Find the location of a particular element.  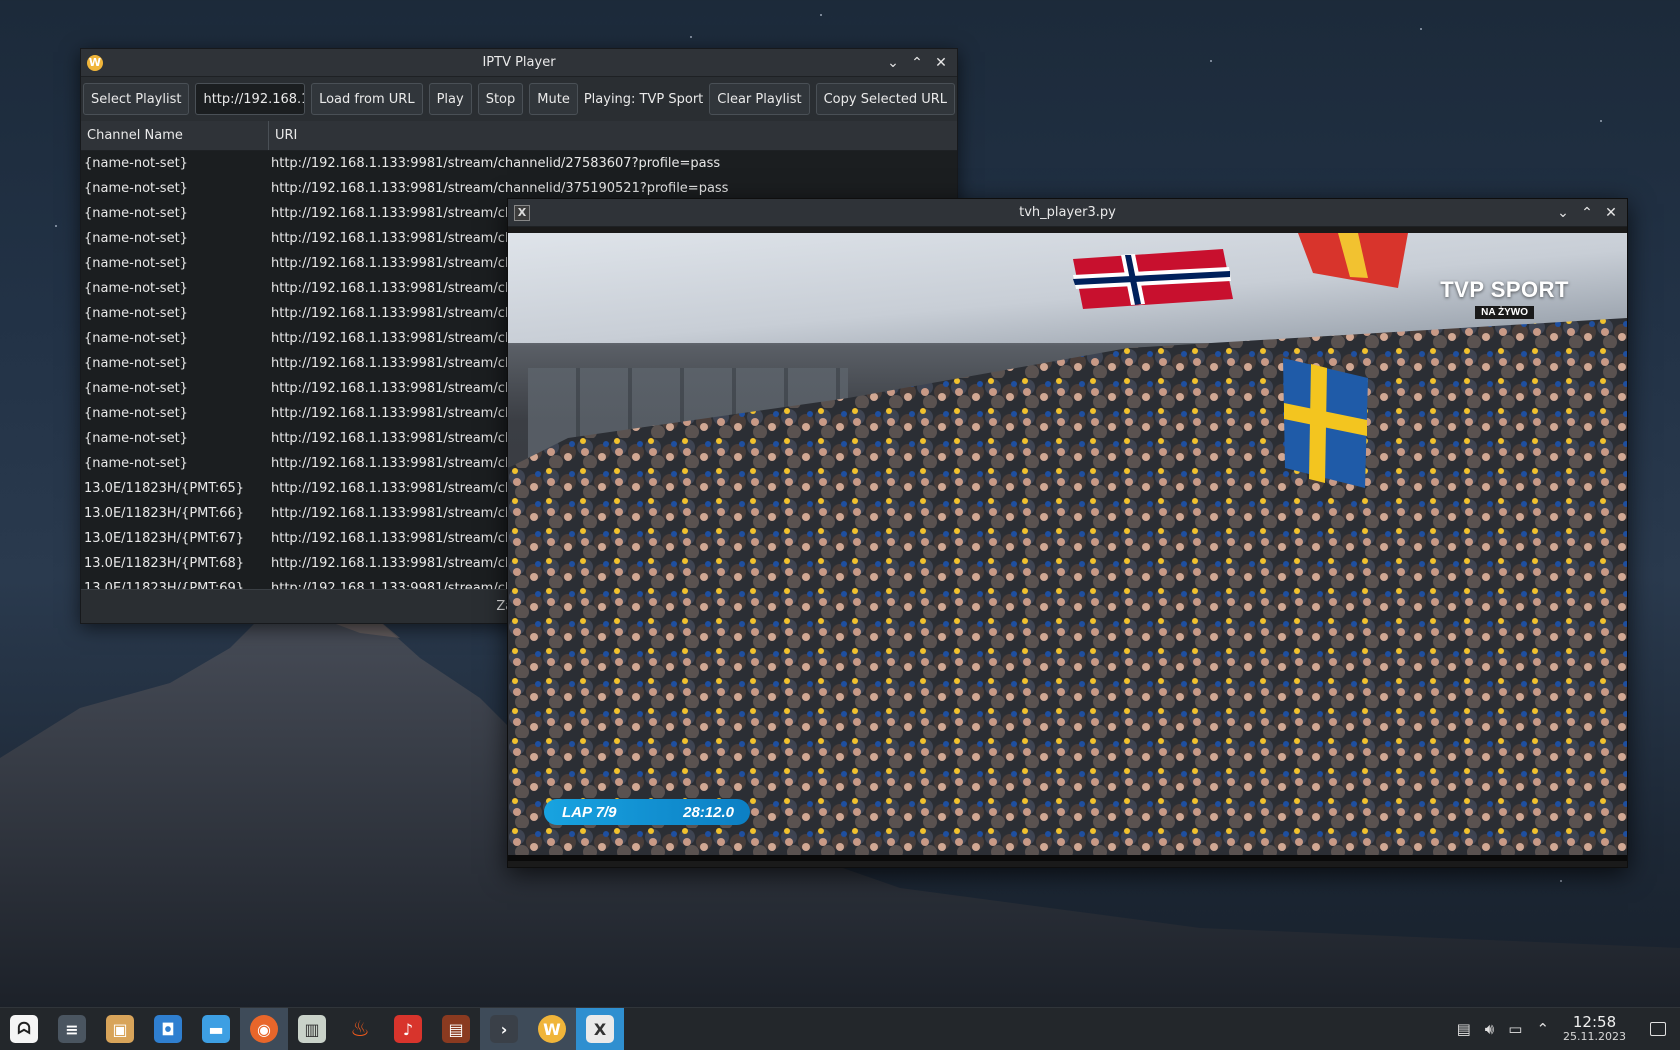

lap-time: 28:12.0 is located at coordinates (708, 812).